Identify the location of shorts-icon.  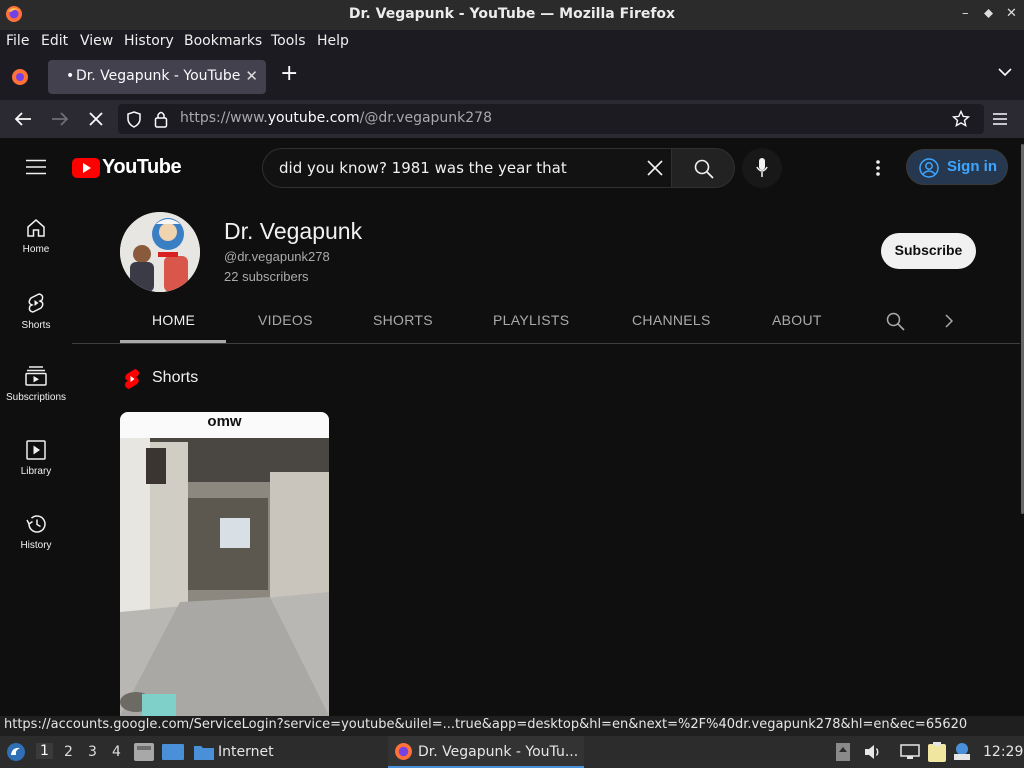
(36, 303).